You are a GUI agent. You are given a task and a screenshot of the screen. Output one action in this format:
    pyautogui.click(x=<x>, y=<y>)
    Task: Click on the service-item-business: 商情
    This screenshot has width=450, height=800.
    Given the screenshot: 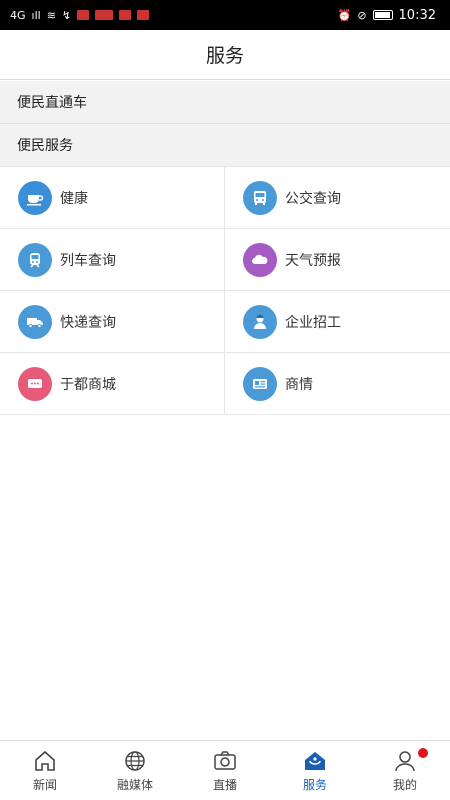 What is the action you would take?
    pyautogui.click(x=337, y=384)
    